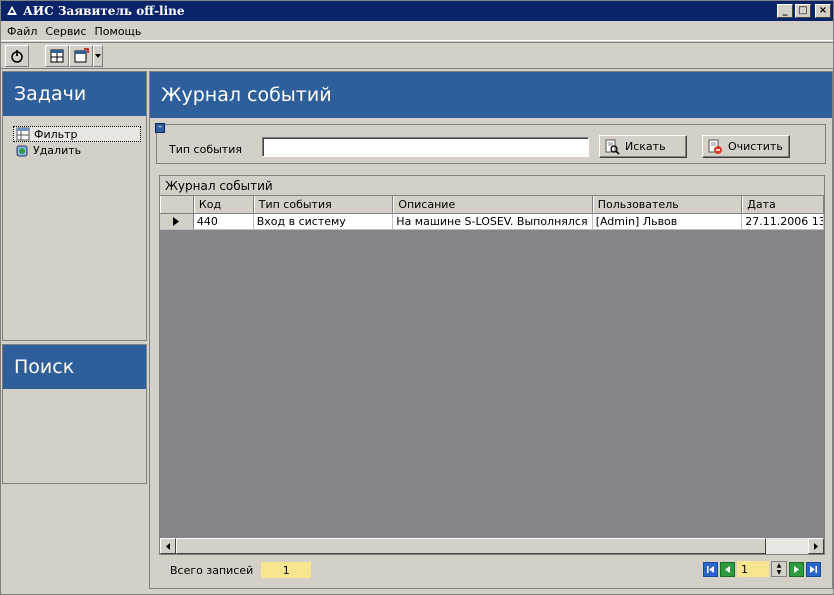  I want to click on spin-down-button: ▼, so click(779, 572).